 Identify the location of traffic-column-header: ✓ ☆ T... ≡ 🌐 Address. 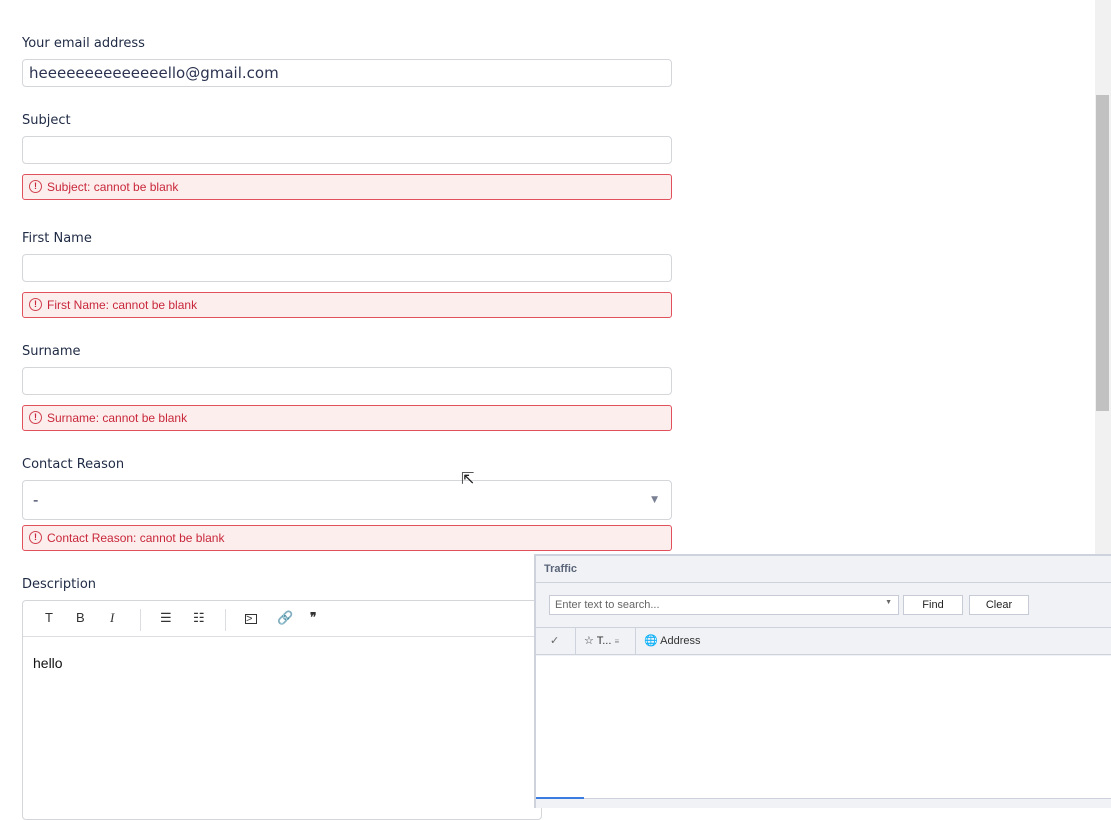
(823, 641).